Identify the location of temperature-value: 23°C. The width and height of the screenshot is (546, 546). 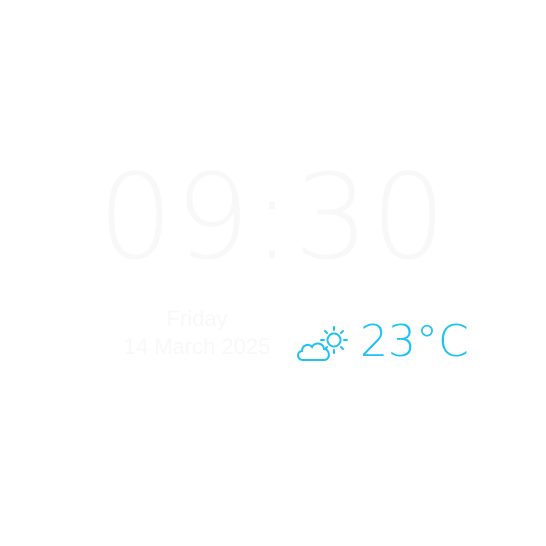
(414, 341).